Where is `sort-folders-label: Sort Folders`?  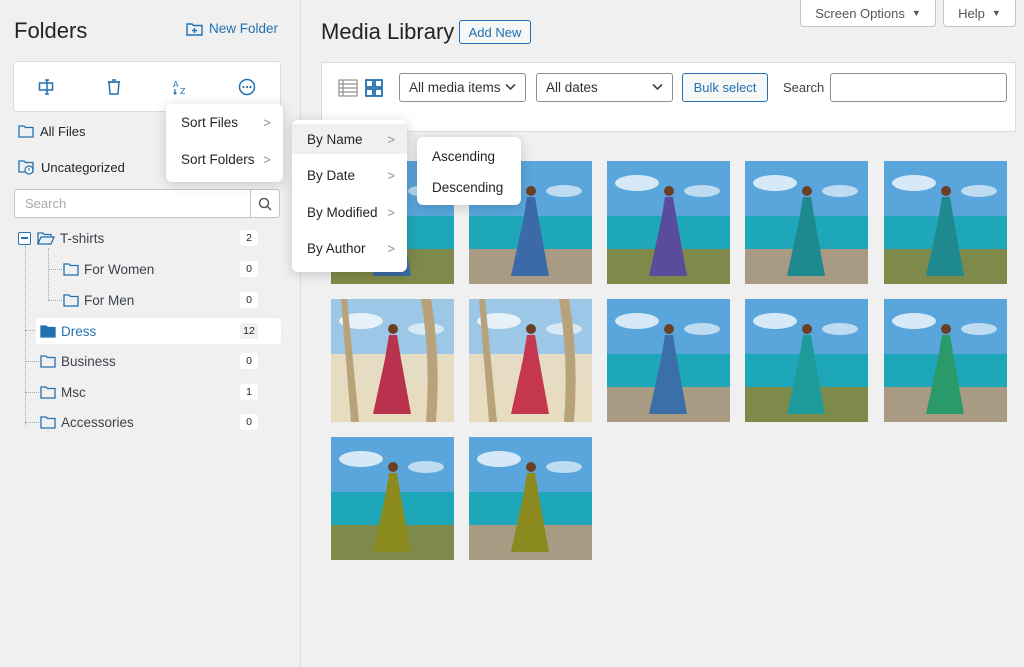
sort-folders-label: Sort Folders is located at coordinates (218, 159).